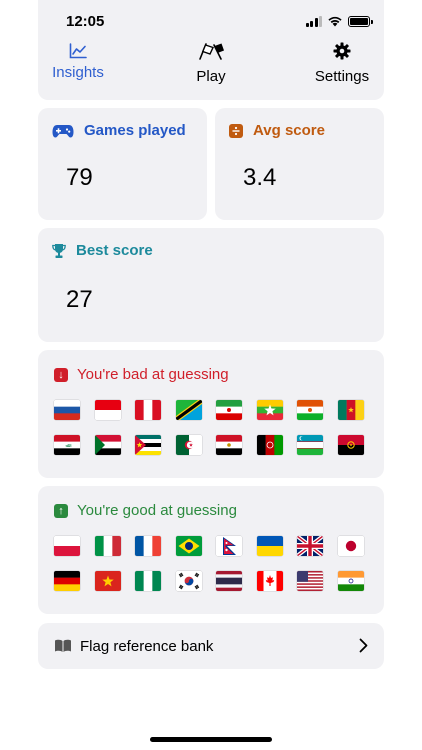 The height and width of the screenshot is (750, 422). Describe the element at coordinates (79, 299) in the screenshot. I see `best-score-value: 27` at that location.